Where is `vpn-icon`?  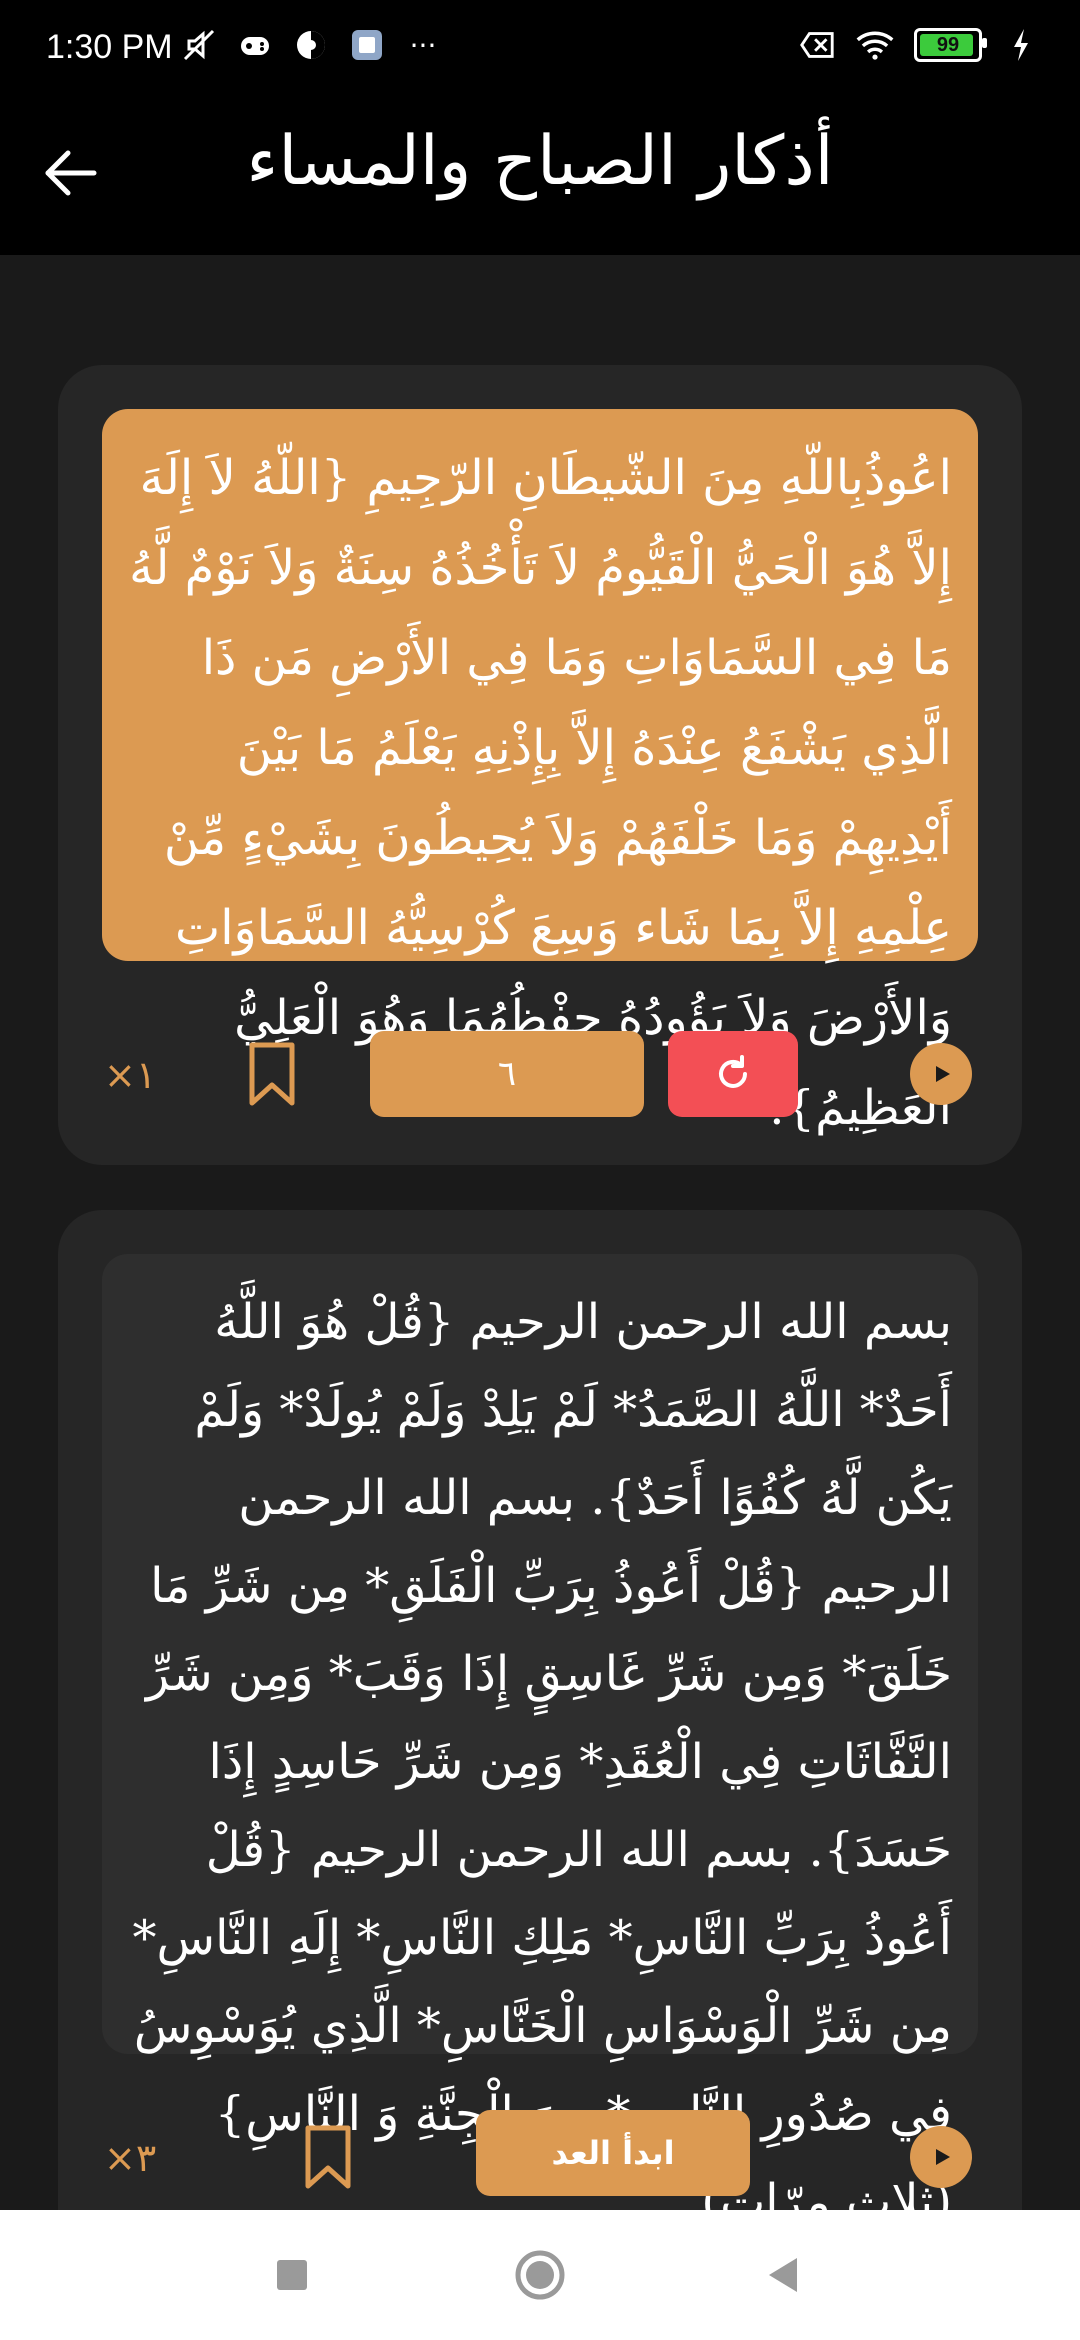
vpn-icon is located at coordinates (311, 45).